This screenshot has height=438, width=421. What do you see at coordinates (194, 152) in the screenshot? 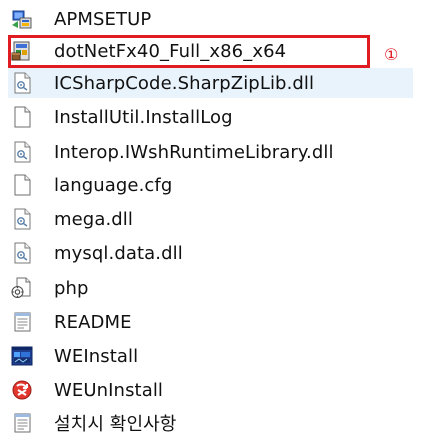
I see `file-name: Interop.IWshRuntimeLibrary.dll` at bounding box center [194, 152].